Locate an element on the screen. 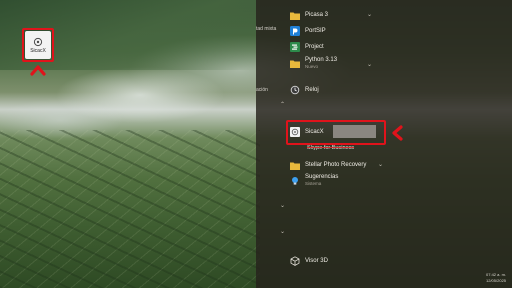 The image size is (512, 288). app-item-visor3d: Visor 3D is located at coordinates (309, 261).